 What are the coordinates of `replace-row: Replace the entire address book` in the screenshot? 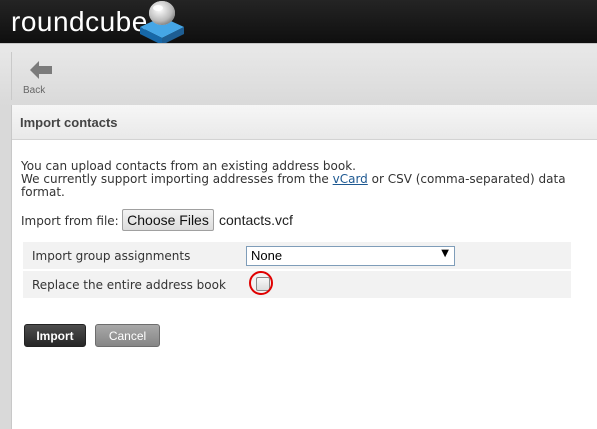 It's located at (297, 284).